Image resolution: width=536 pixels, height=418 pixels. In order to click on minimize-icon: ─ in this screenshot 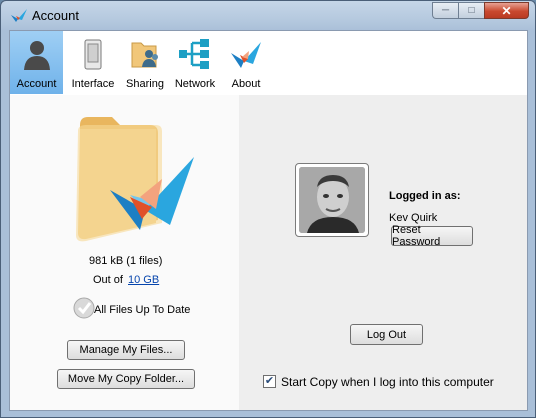, I will do `click(445, 10)`.